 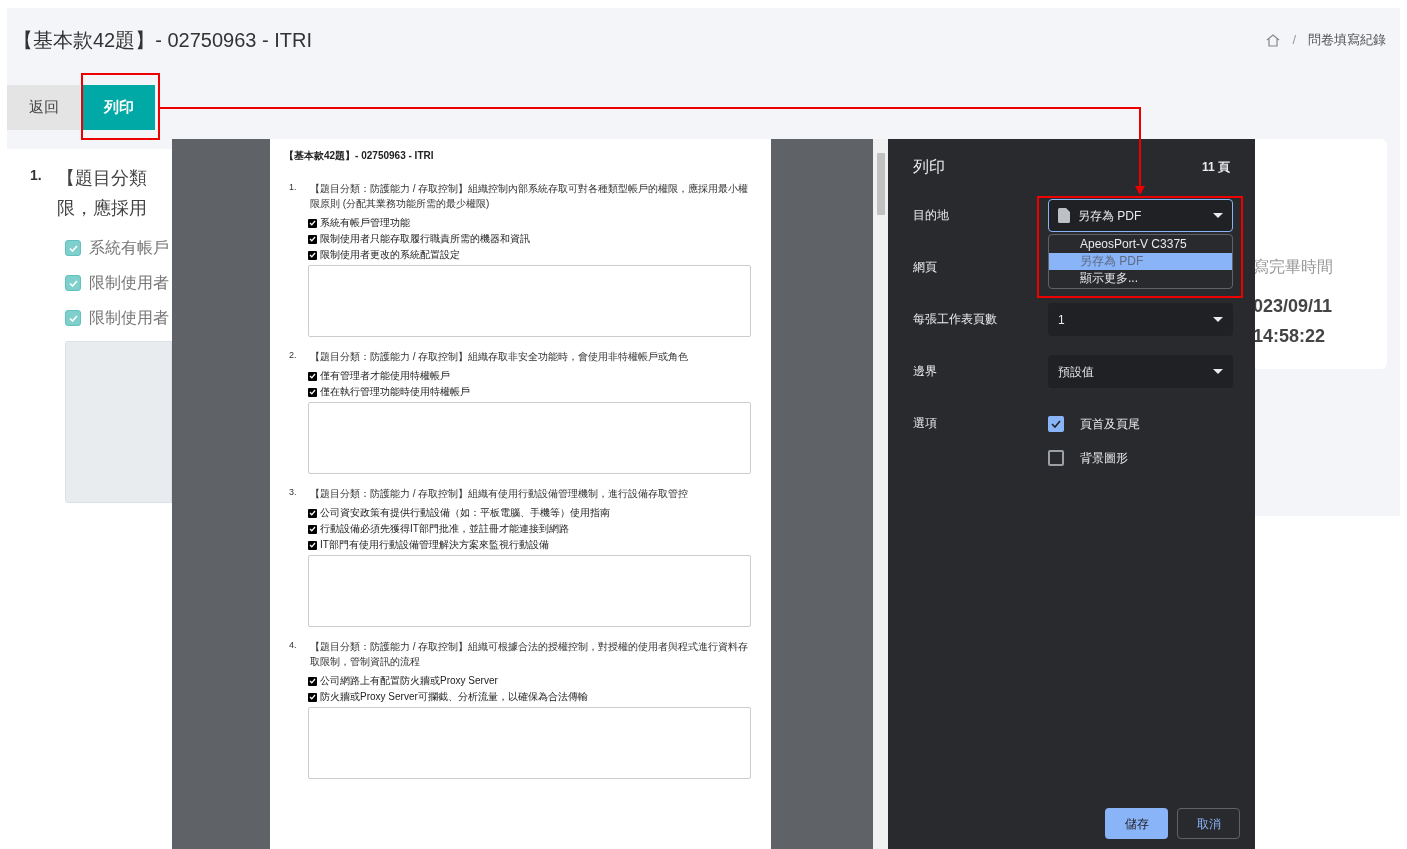 What do you see at coordinates (434, 545) in the screenshot?
I see `option-label: IT部門有使用行動設備管理解決方案來監視行動設備` at bounding box center [434, 545].